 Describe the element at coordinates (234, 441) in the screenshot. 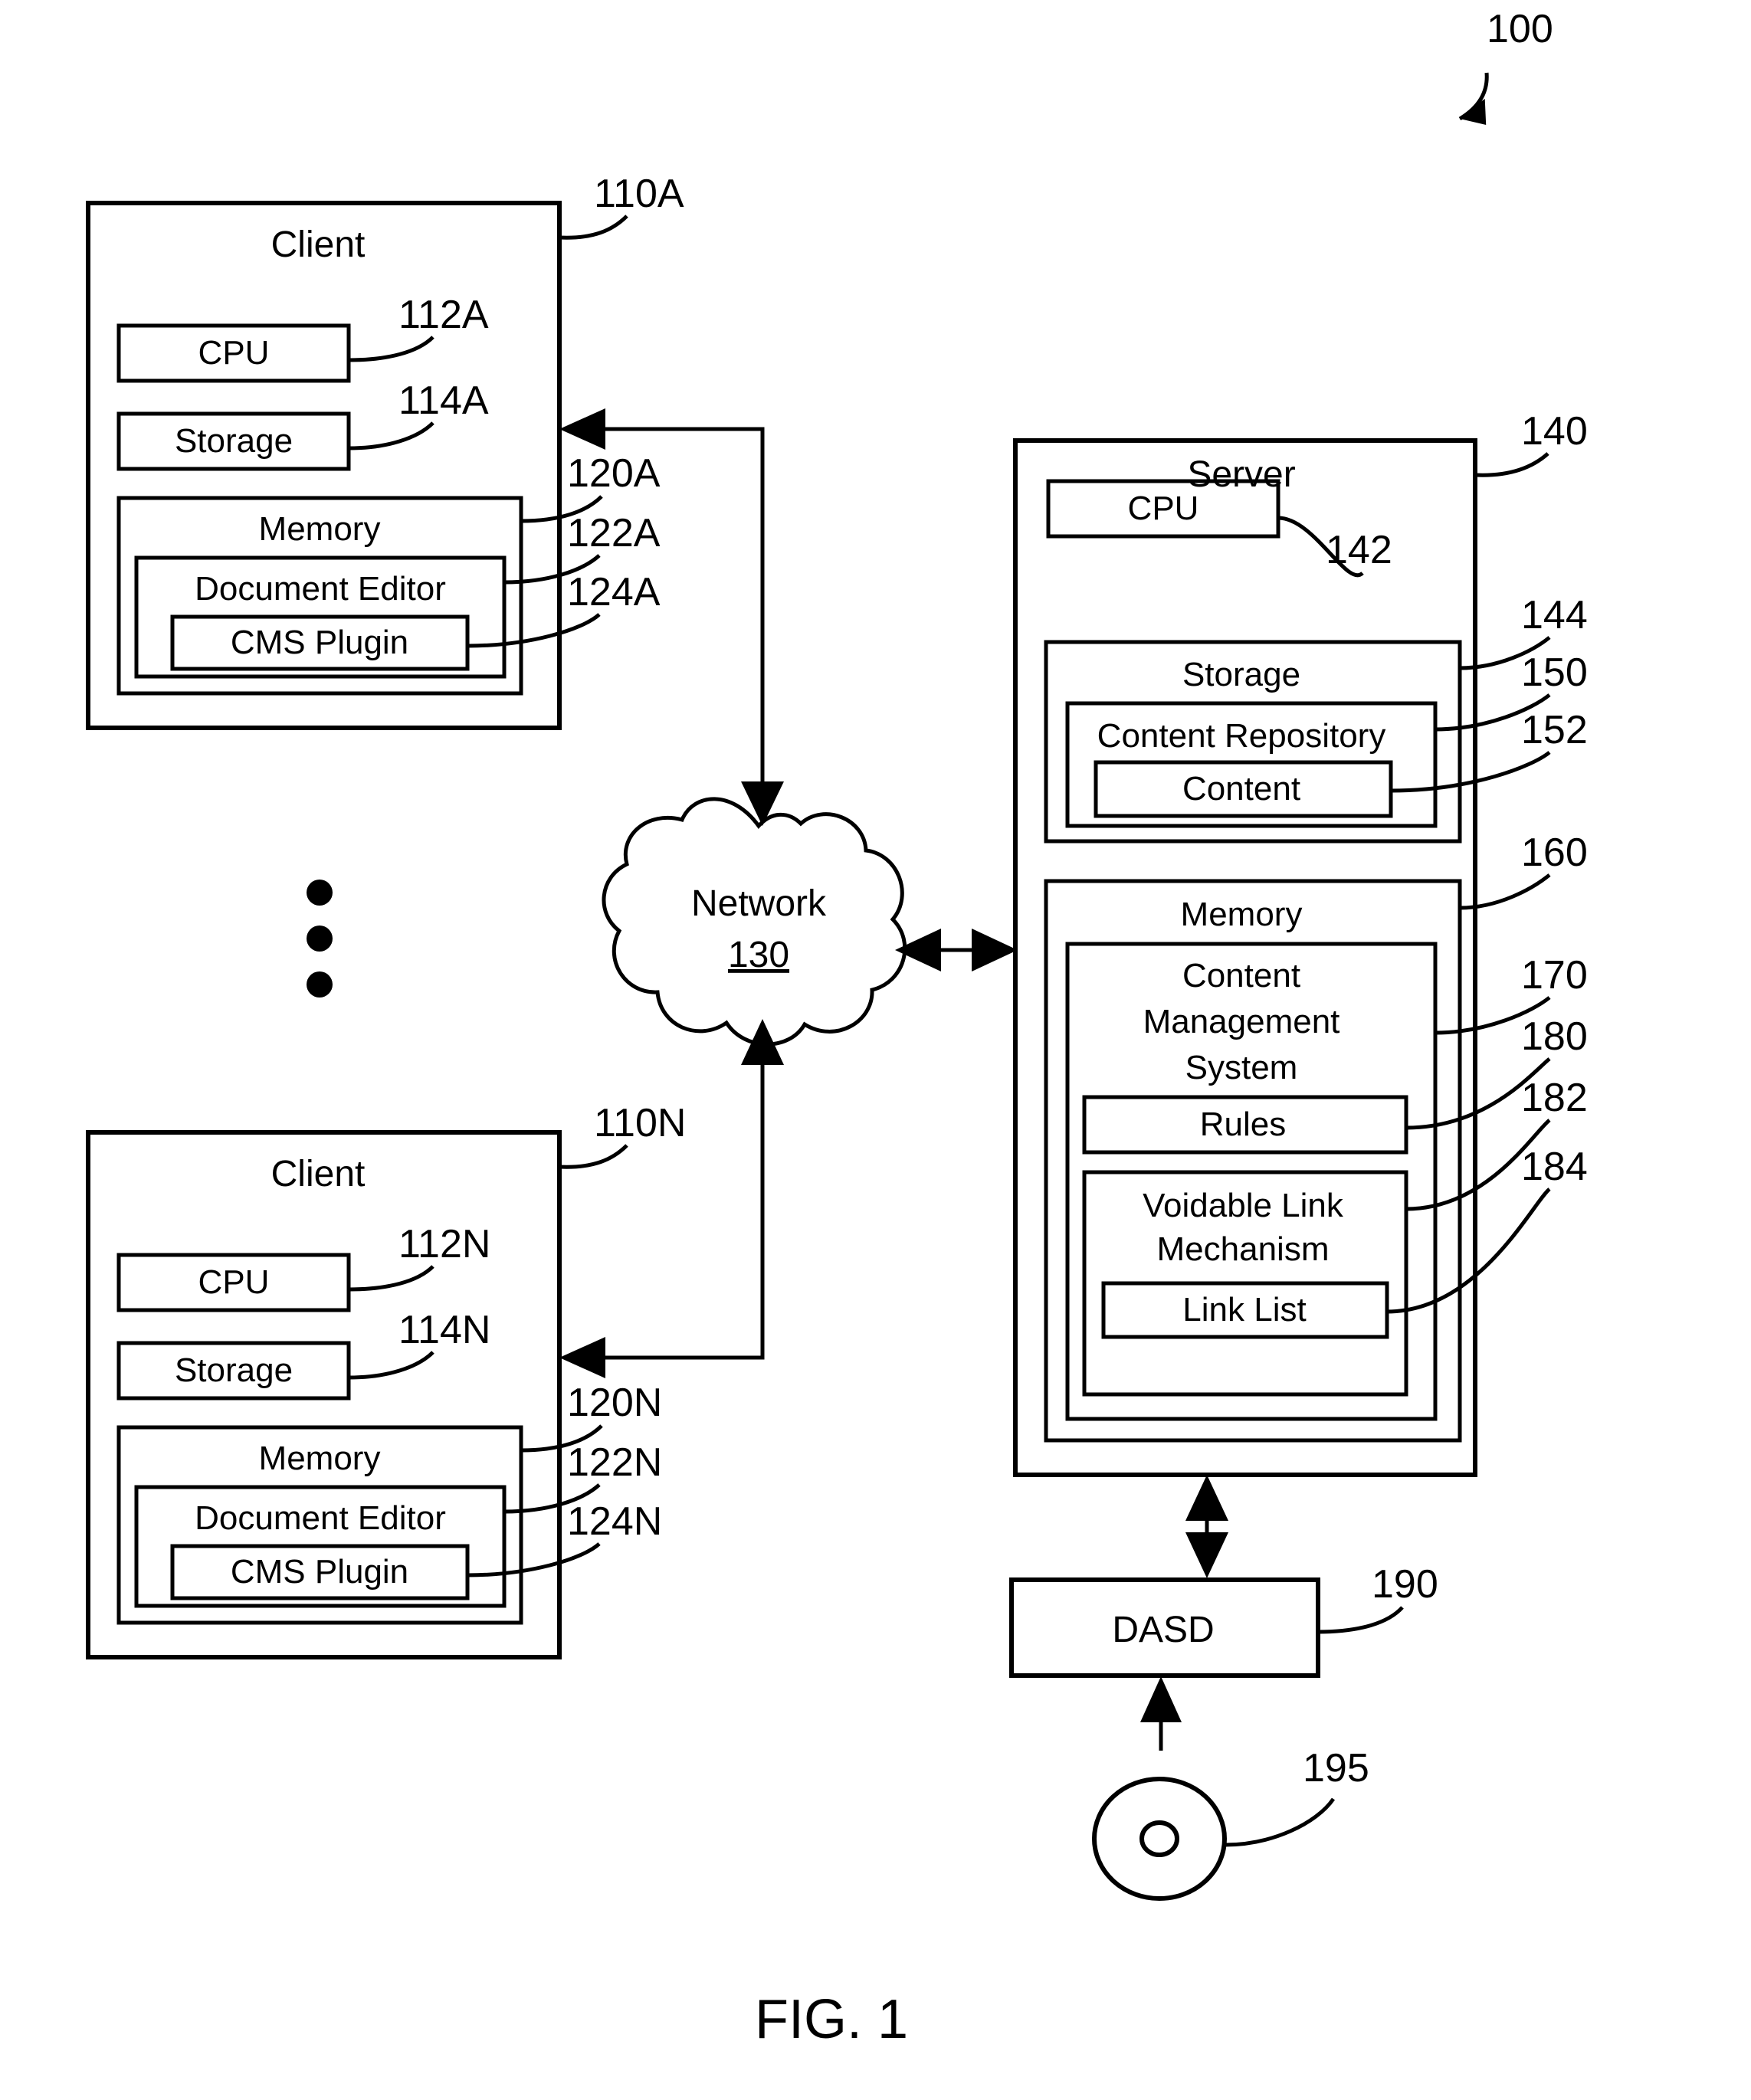

I see `client-a-storage-label: Storage` at that location.